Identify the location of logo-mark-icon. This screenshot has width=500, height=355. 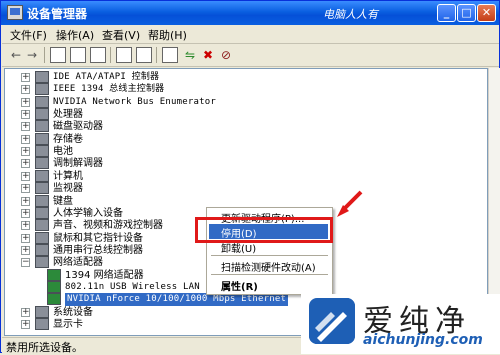
(332, 321).